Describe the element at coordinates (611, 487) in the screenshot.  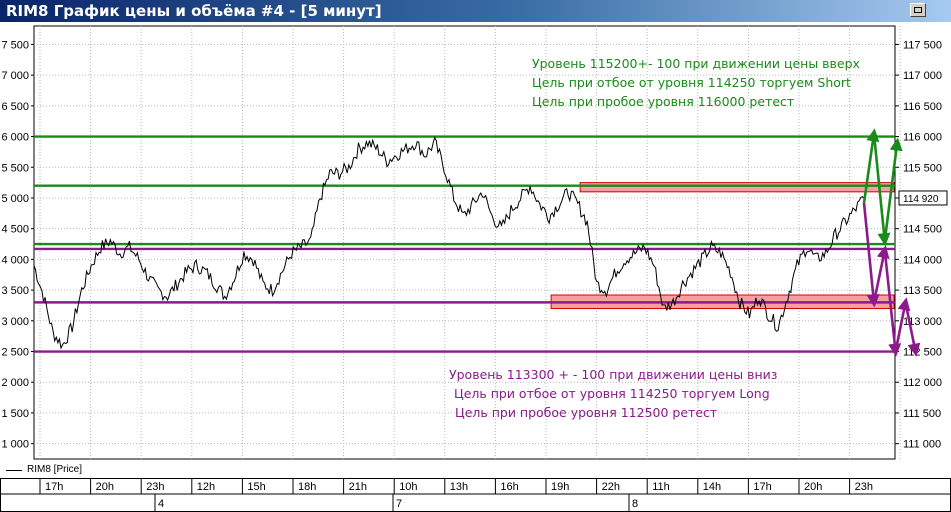
I see `time-tick-label: 22h` at that location.